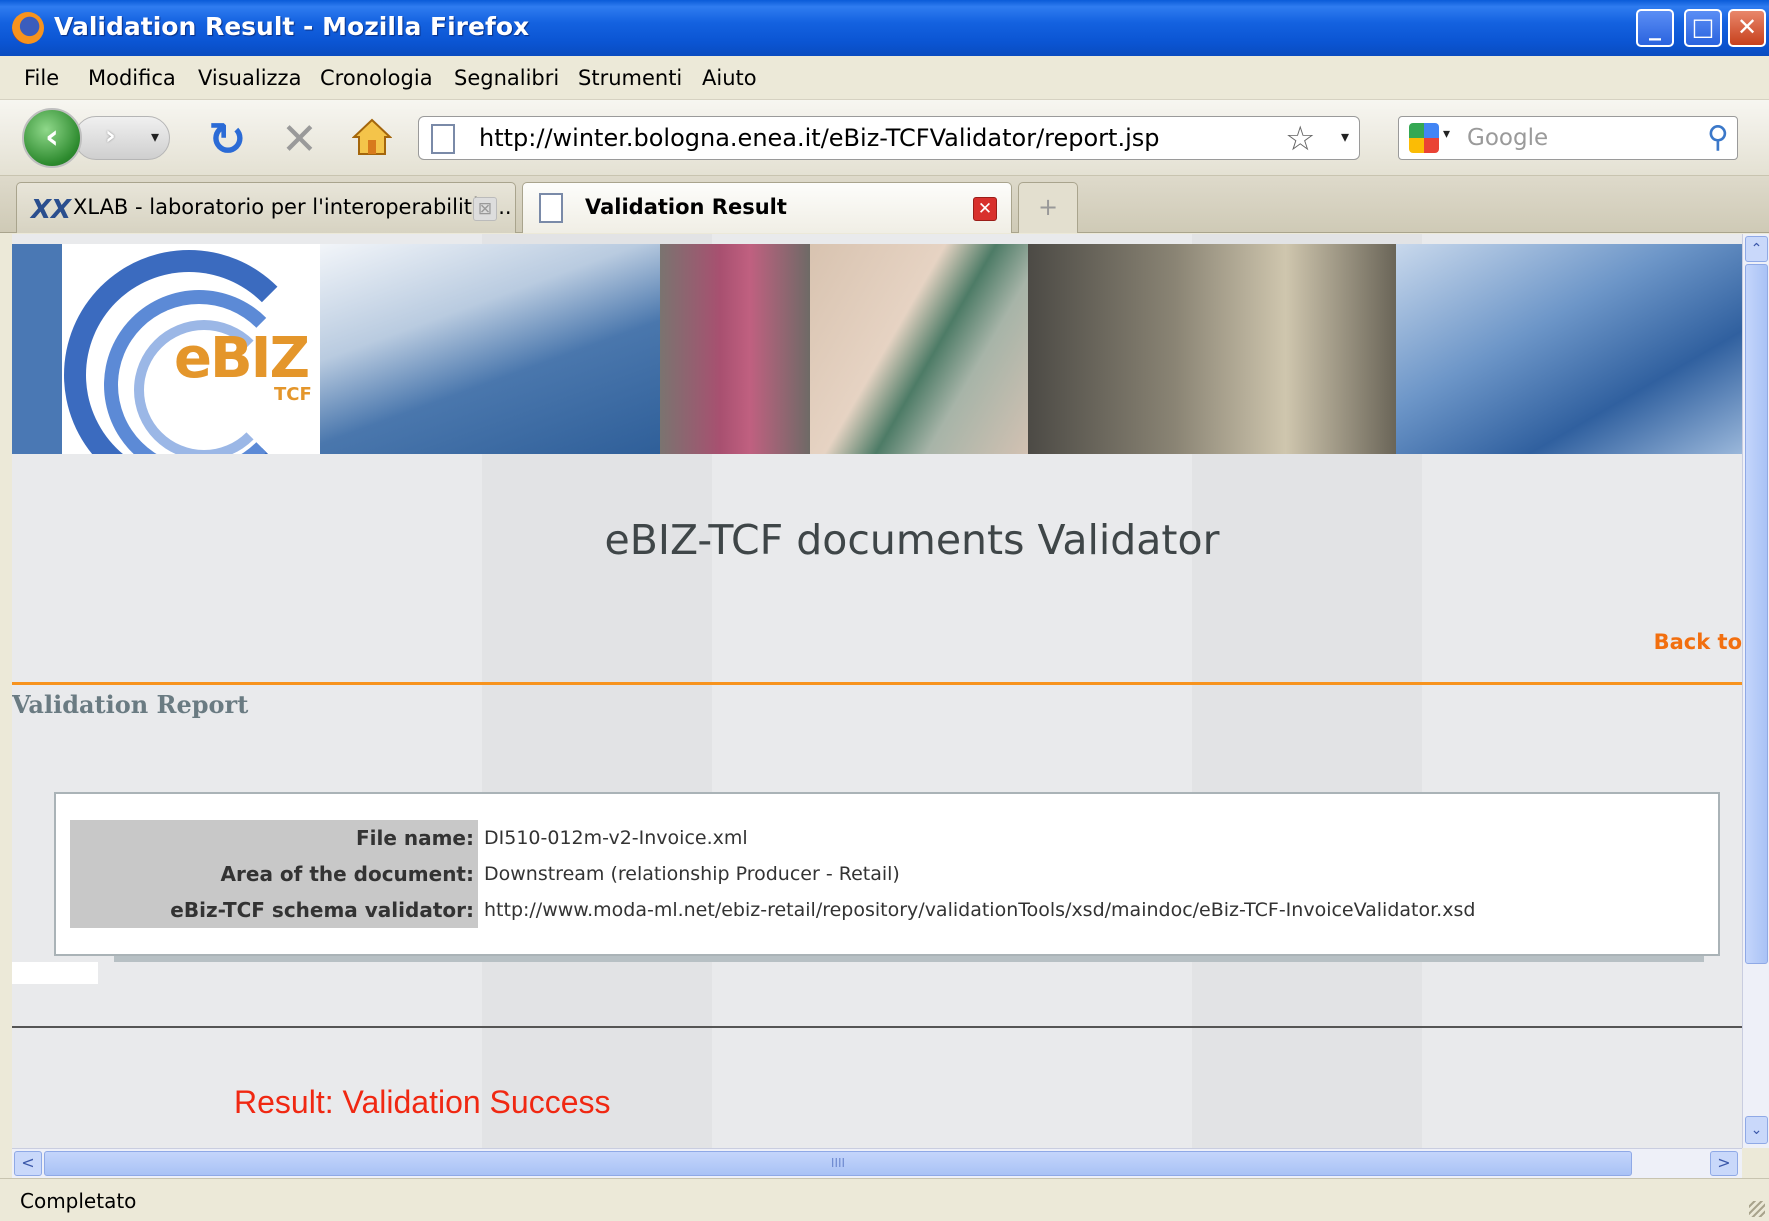 The width and height of the screenshot is (1769, 1221). What do you see at coordinates (37, 349) in the screenshot?
I see `banner-edge` at bounding box center [37, 349].